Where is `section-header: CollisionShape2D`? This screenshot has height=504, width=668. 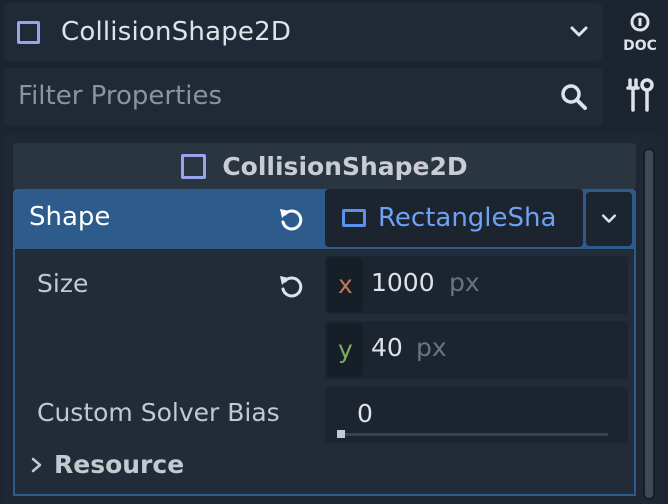
section-header: CollisionShape2D is located at coordinates (324, 166).